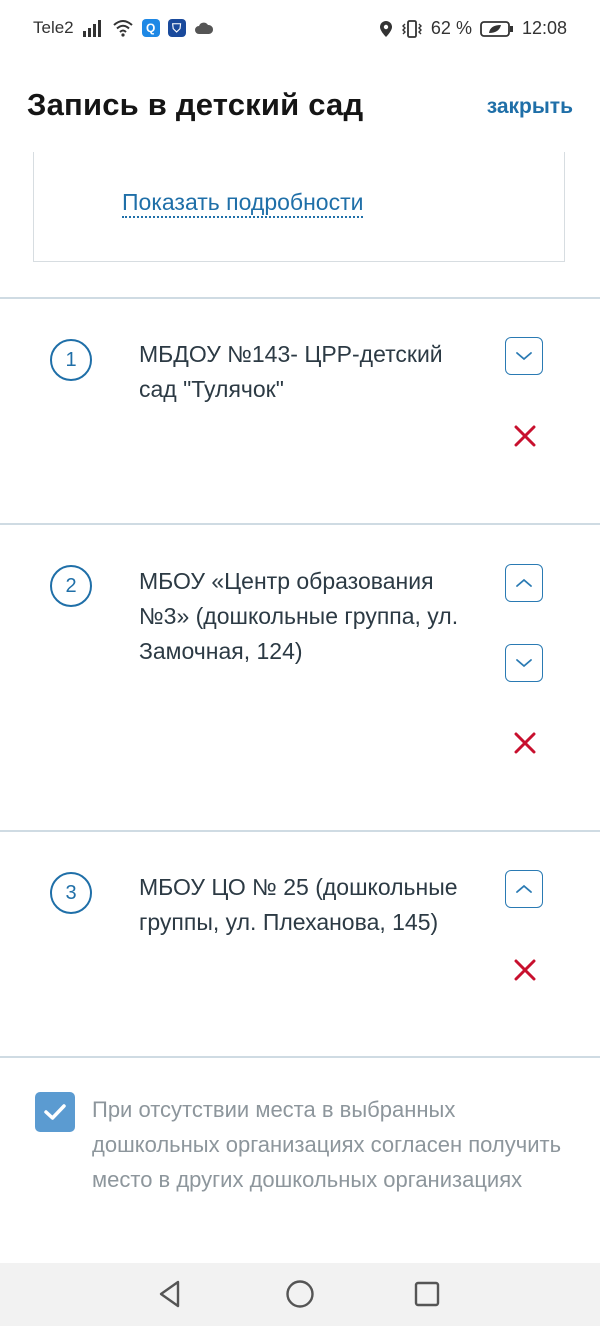 The width and height of the screenshot is (600, 1326). What do you see at coordinates (300, 30) in the screenshot?
I see `status-bar: Tele2 Q ⛉ 62 % 12:08` at bounding box center [300, 30].